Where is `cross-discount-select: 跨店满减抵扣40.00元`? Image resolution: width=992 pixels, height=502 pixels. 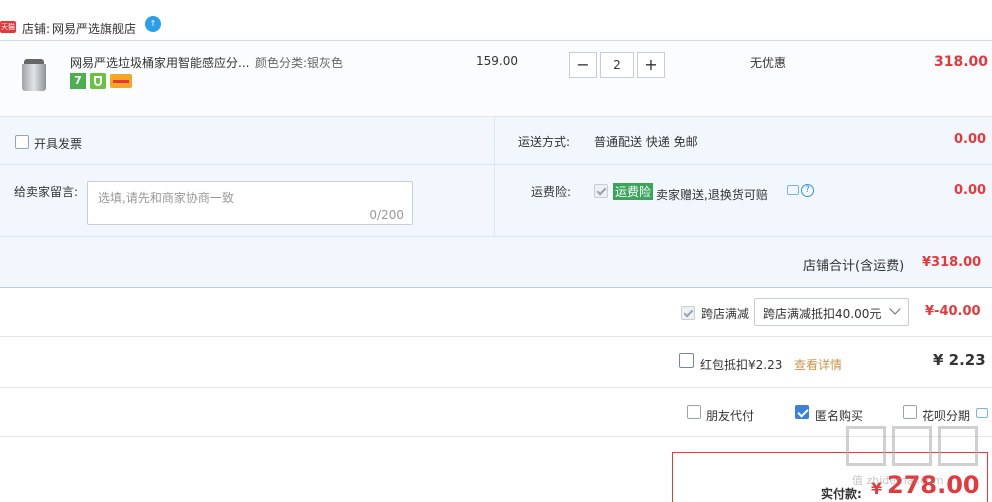
cross-discount-select: 跨店满减抵扣40.00元 is located at coordinates (831, 312).